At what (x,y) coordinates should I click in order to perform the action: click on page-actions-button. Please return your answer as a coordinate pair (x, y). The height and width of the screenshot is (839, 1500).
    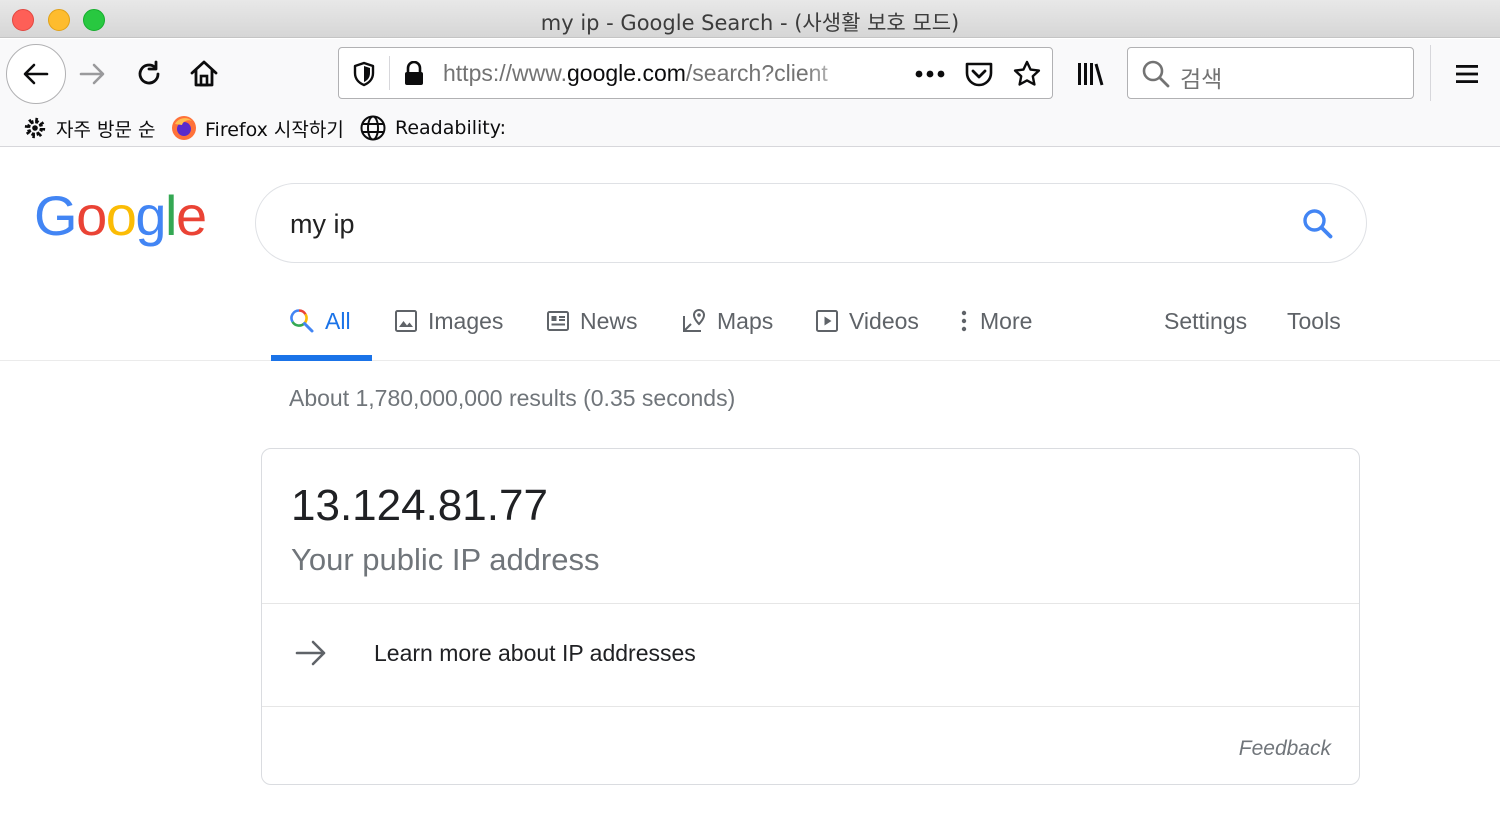
    Looking at the image, I should click on (930, 74).